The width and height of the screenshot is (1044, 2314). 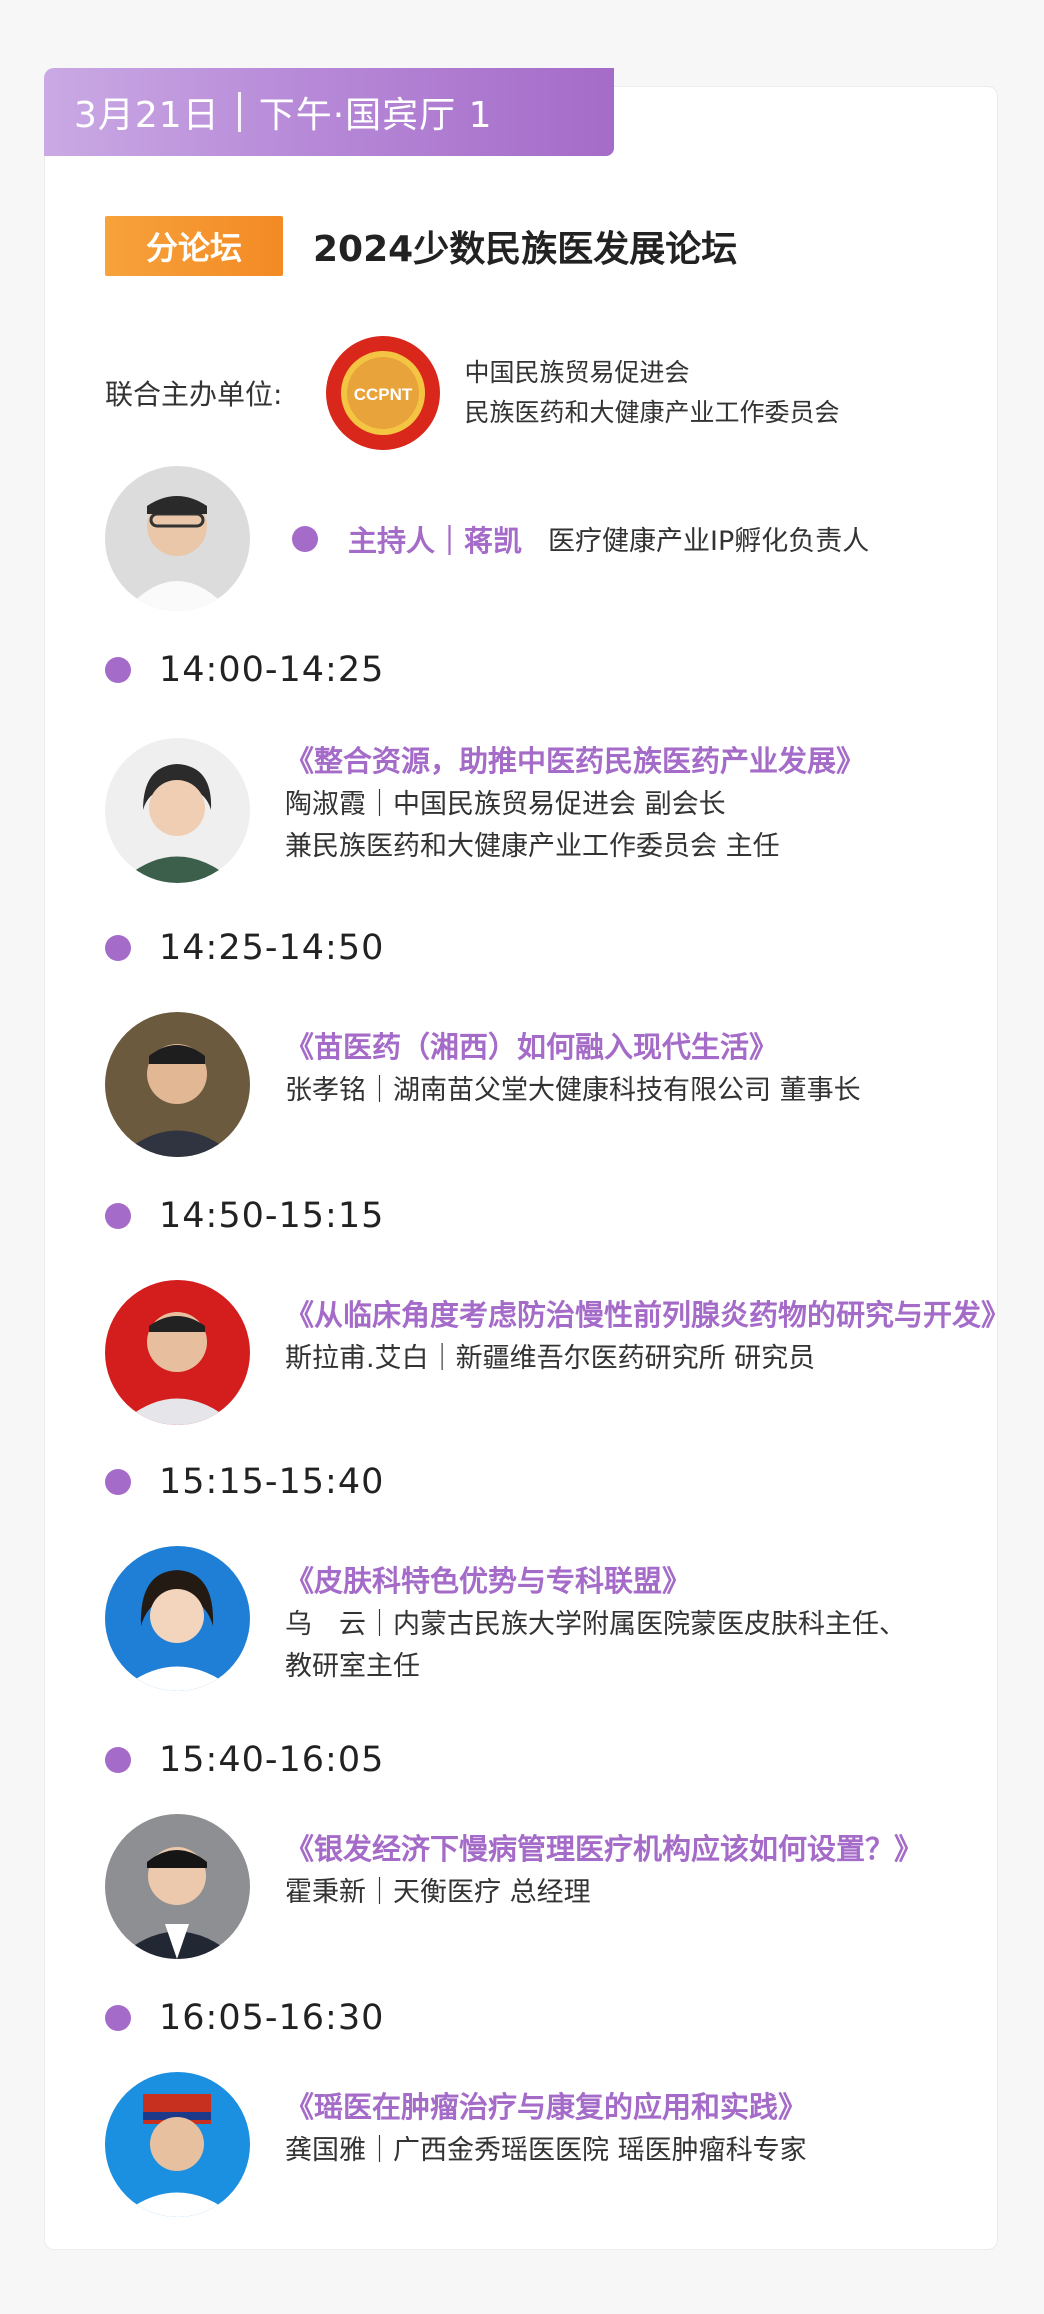 What do you see at coordinates (272, 2018) in the screenshot?
I see `session-time: 16:05-16:30` at bounding box center [272, 2018].